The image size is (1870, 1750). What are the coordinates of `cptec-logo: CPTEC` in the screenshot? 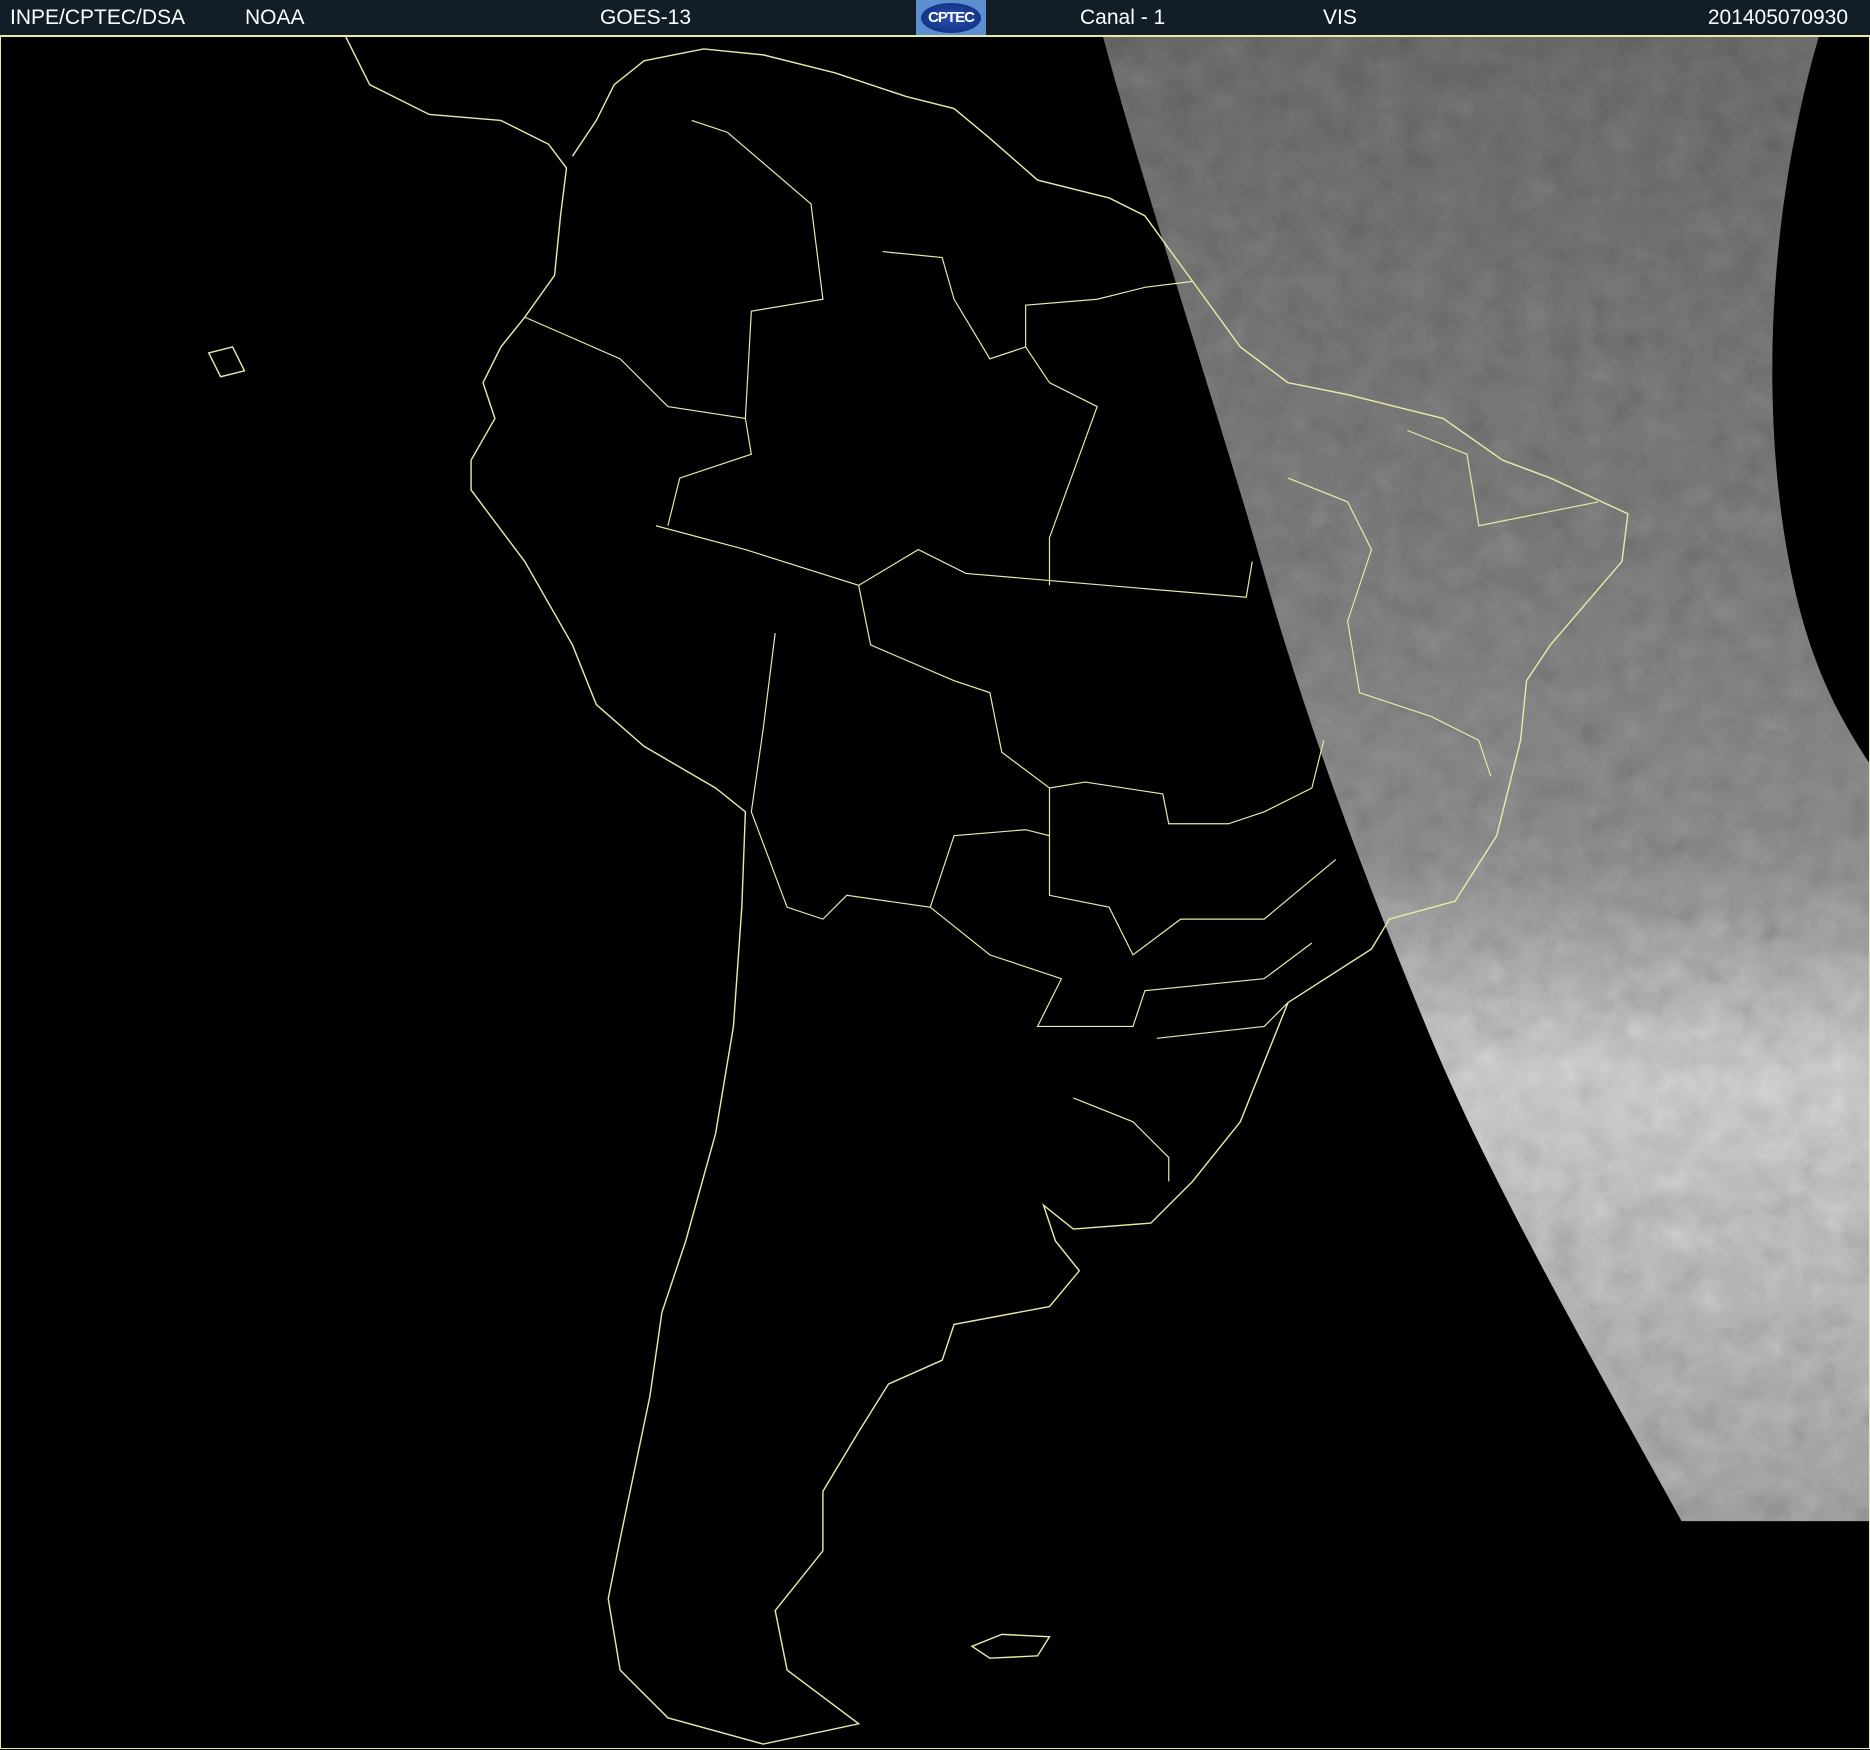 It's located at (951, 17).